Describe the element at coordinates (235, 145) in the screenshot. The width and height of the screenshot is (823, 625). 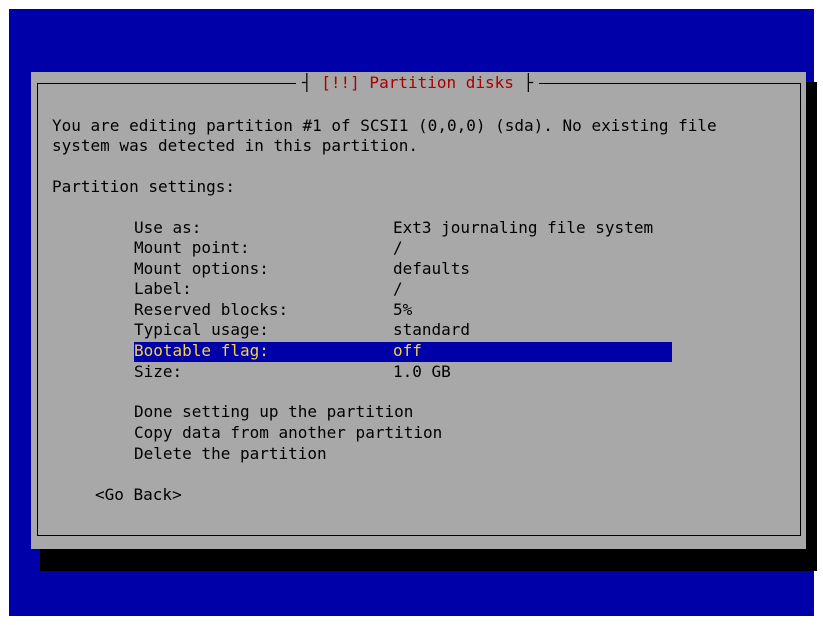
I see `intro-line-2: system was detected in this partition.` at that location.